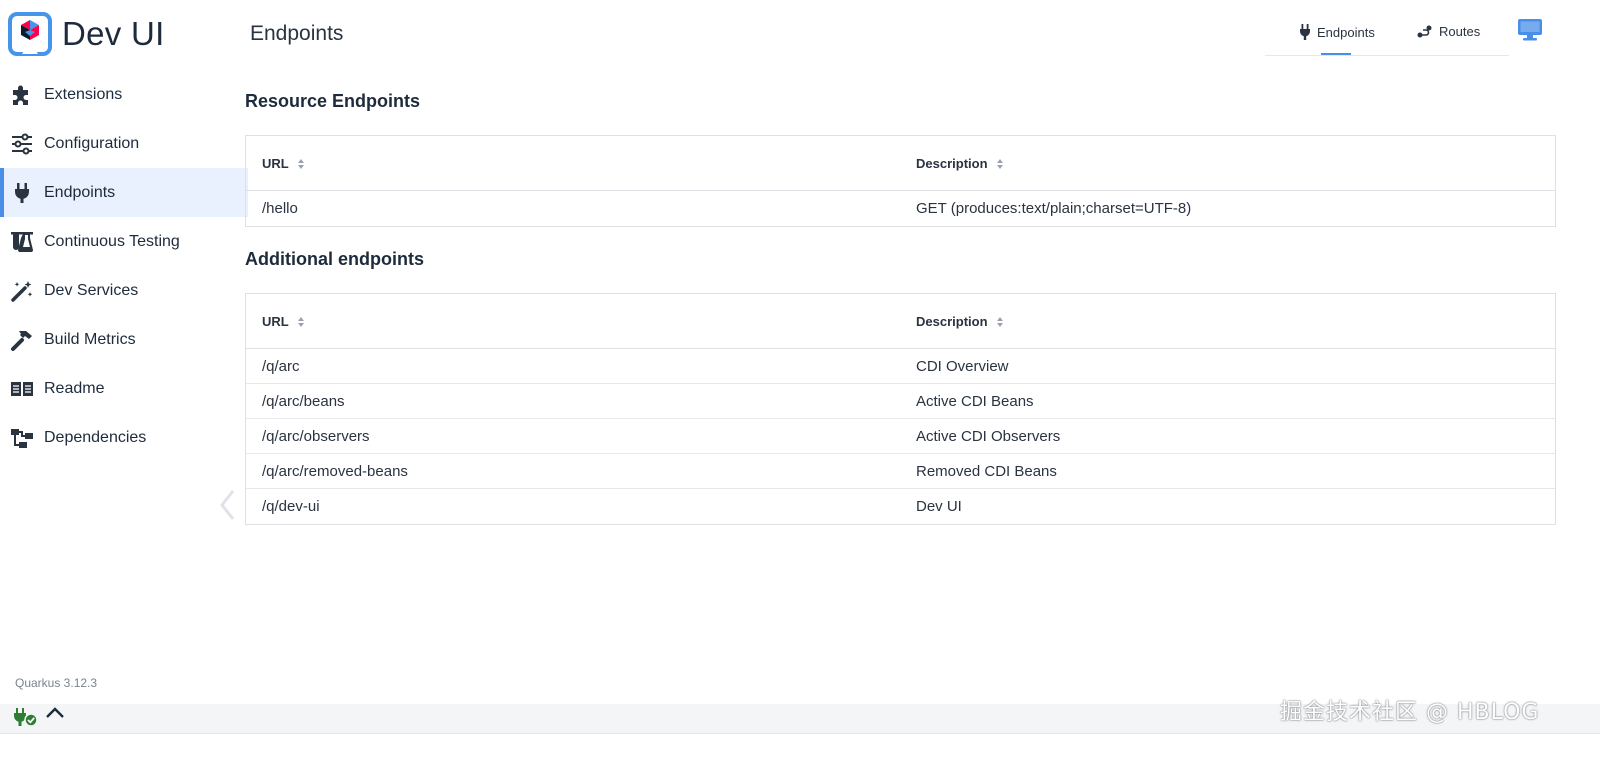 Image resolution: width=1600 pixels, height=757 pixels. Describe the element at coordinates (56, 683) in the screenshot. I see `quarkus-version: Quarkus 3.12.3` at that location.